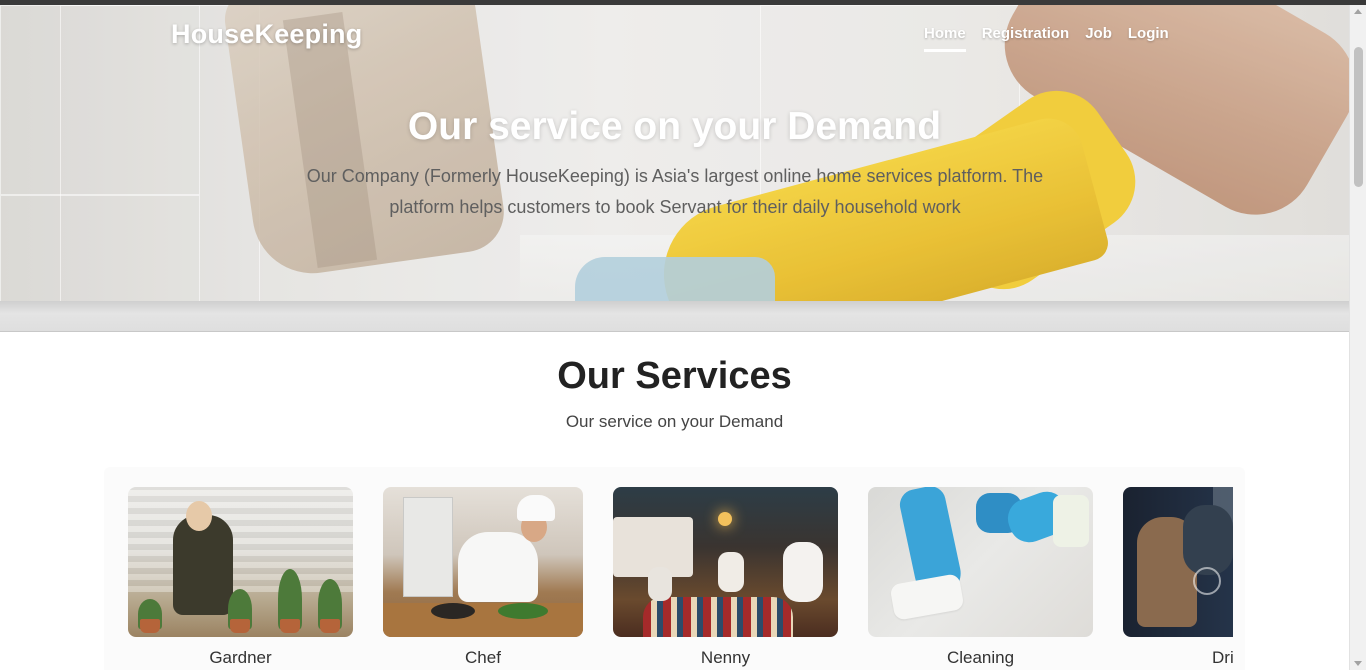 The height and width of the screenshot is (670, 1366). What do you see at coordinates (1358, 11) in the screenshot?
I see `scroll-up-icon` at bounding box center [1358, 11].